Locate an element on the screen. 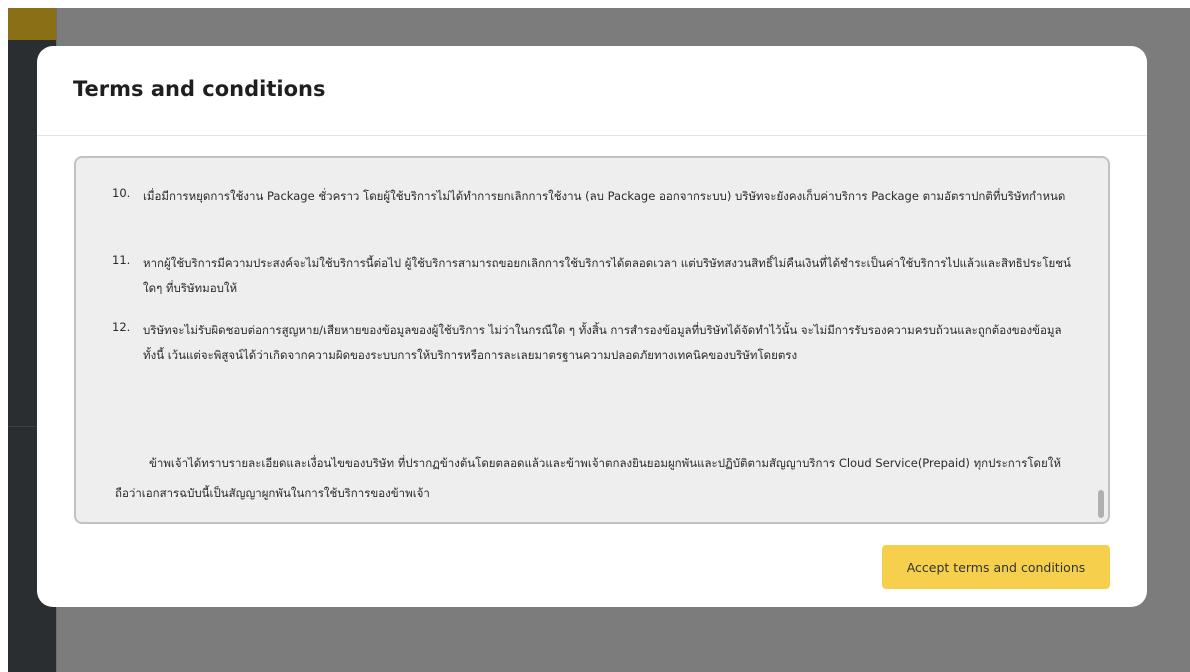 The image size is (1190, 672). term-number: 12. is located at coordinates (121, 327).